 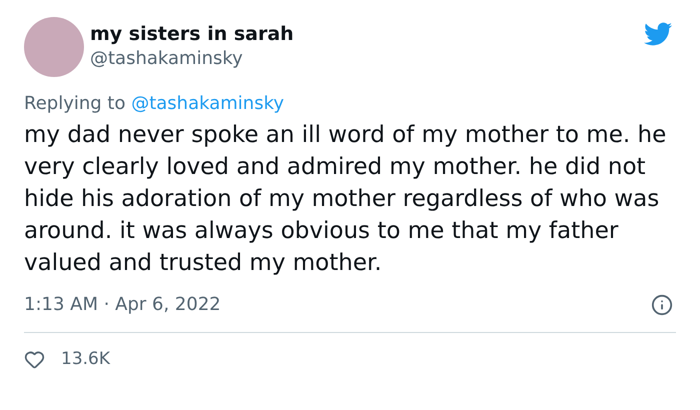 What do you see at coordinates (192, 34) in the screenshot?
I see `author-name: my sisters in sarah` at bounding box center [192, 34].